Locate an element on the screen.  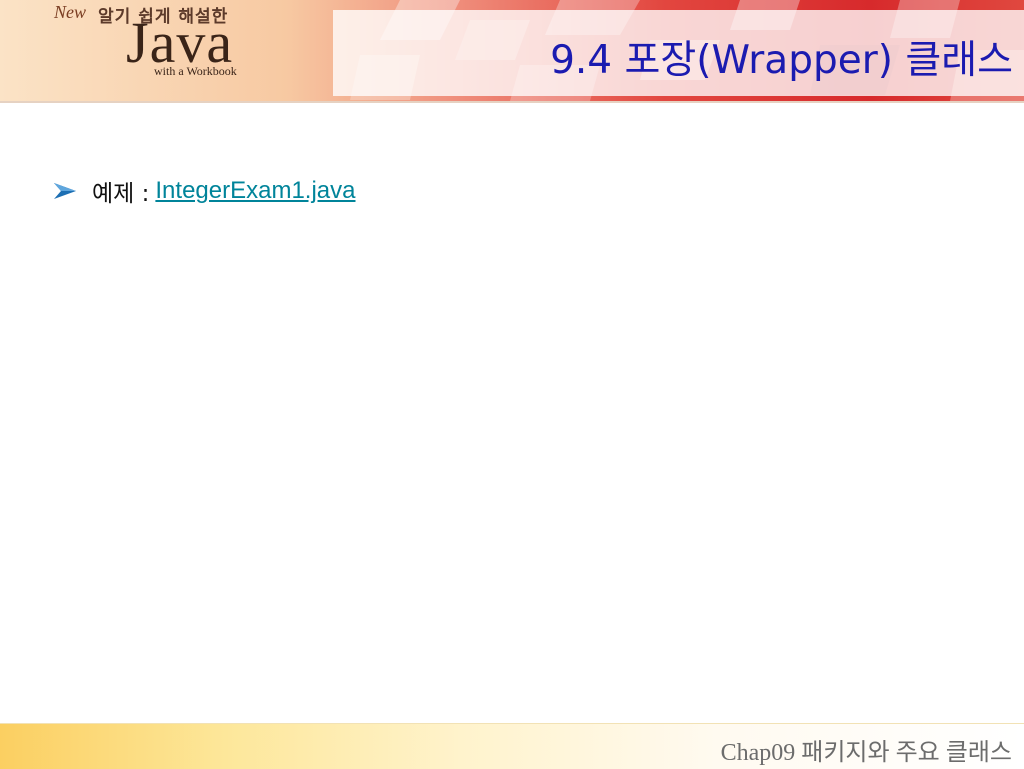
slide-footer: Chap09 패키지와 주요 클래스 is located at coordinates (512, 746).